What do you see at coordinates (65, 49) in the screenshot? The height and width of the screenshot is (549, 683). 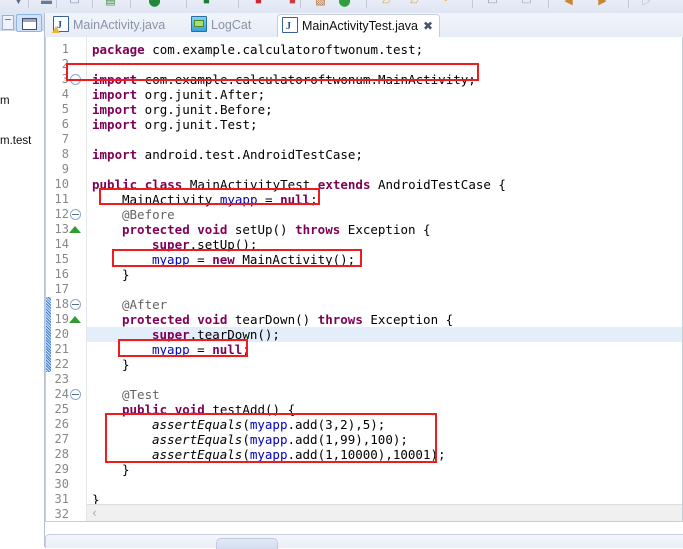 I see `line-number: 1` at bounding box center [65, 49].